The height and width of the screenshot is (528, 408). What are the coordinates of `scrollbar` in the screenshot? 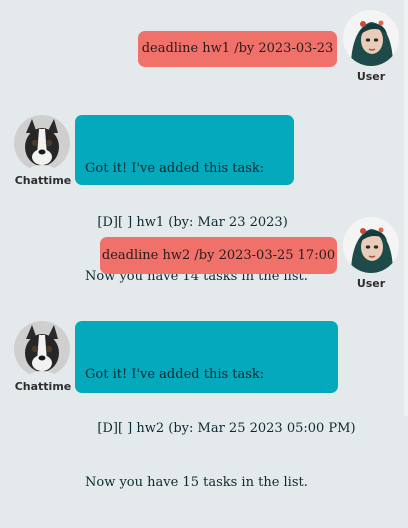 It's located at (406, 208).